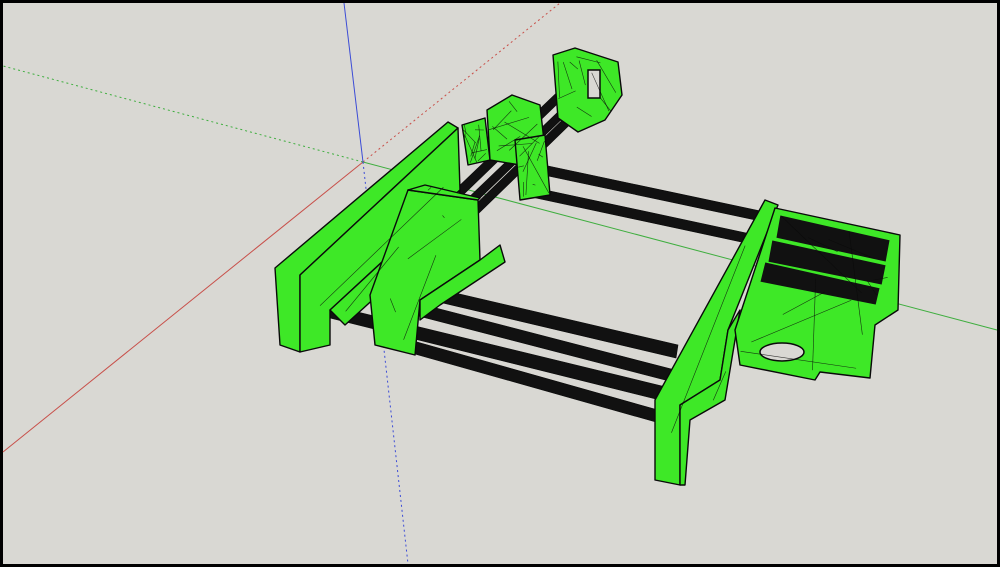  What do you see at coordinates (782, 352) in the screenshot?
I see `fan-opening` at bounding box center [782, 352].